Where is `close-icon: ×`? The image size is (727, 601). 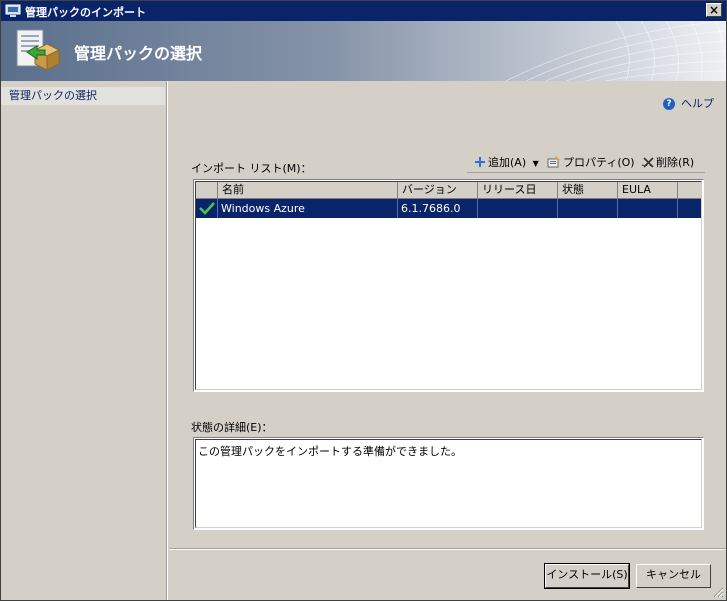
close-icon: × is located at coordinates (714, 10).